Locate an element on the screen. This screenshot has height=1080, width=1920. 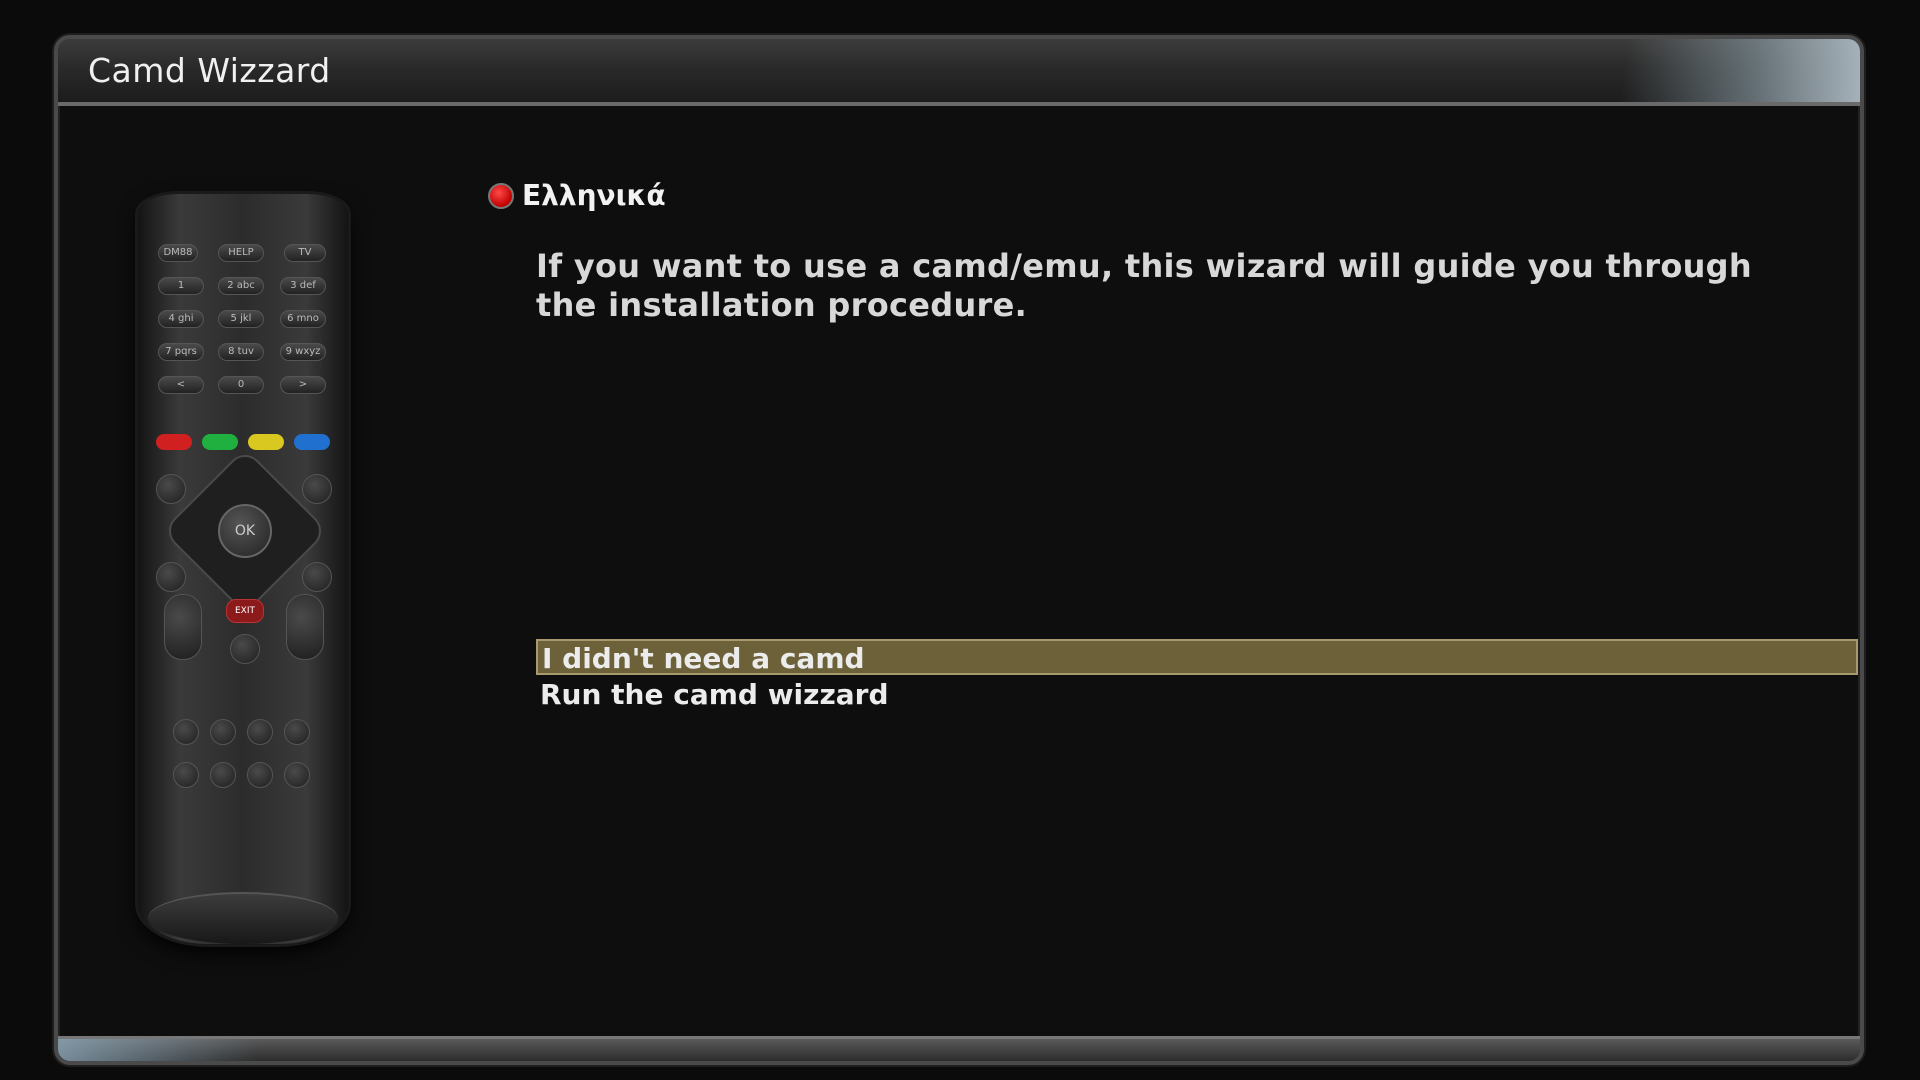
remote-channel-rocker is located at coordinates (305, 627).